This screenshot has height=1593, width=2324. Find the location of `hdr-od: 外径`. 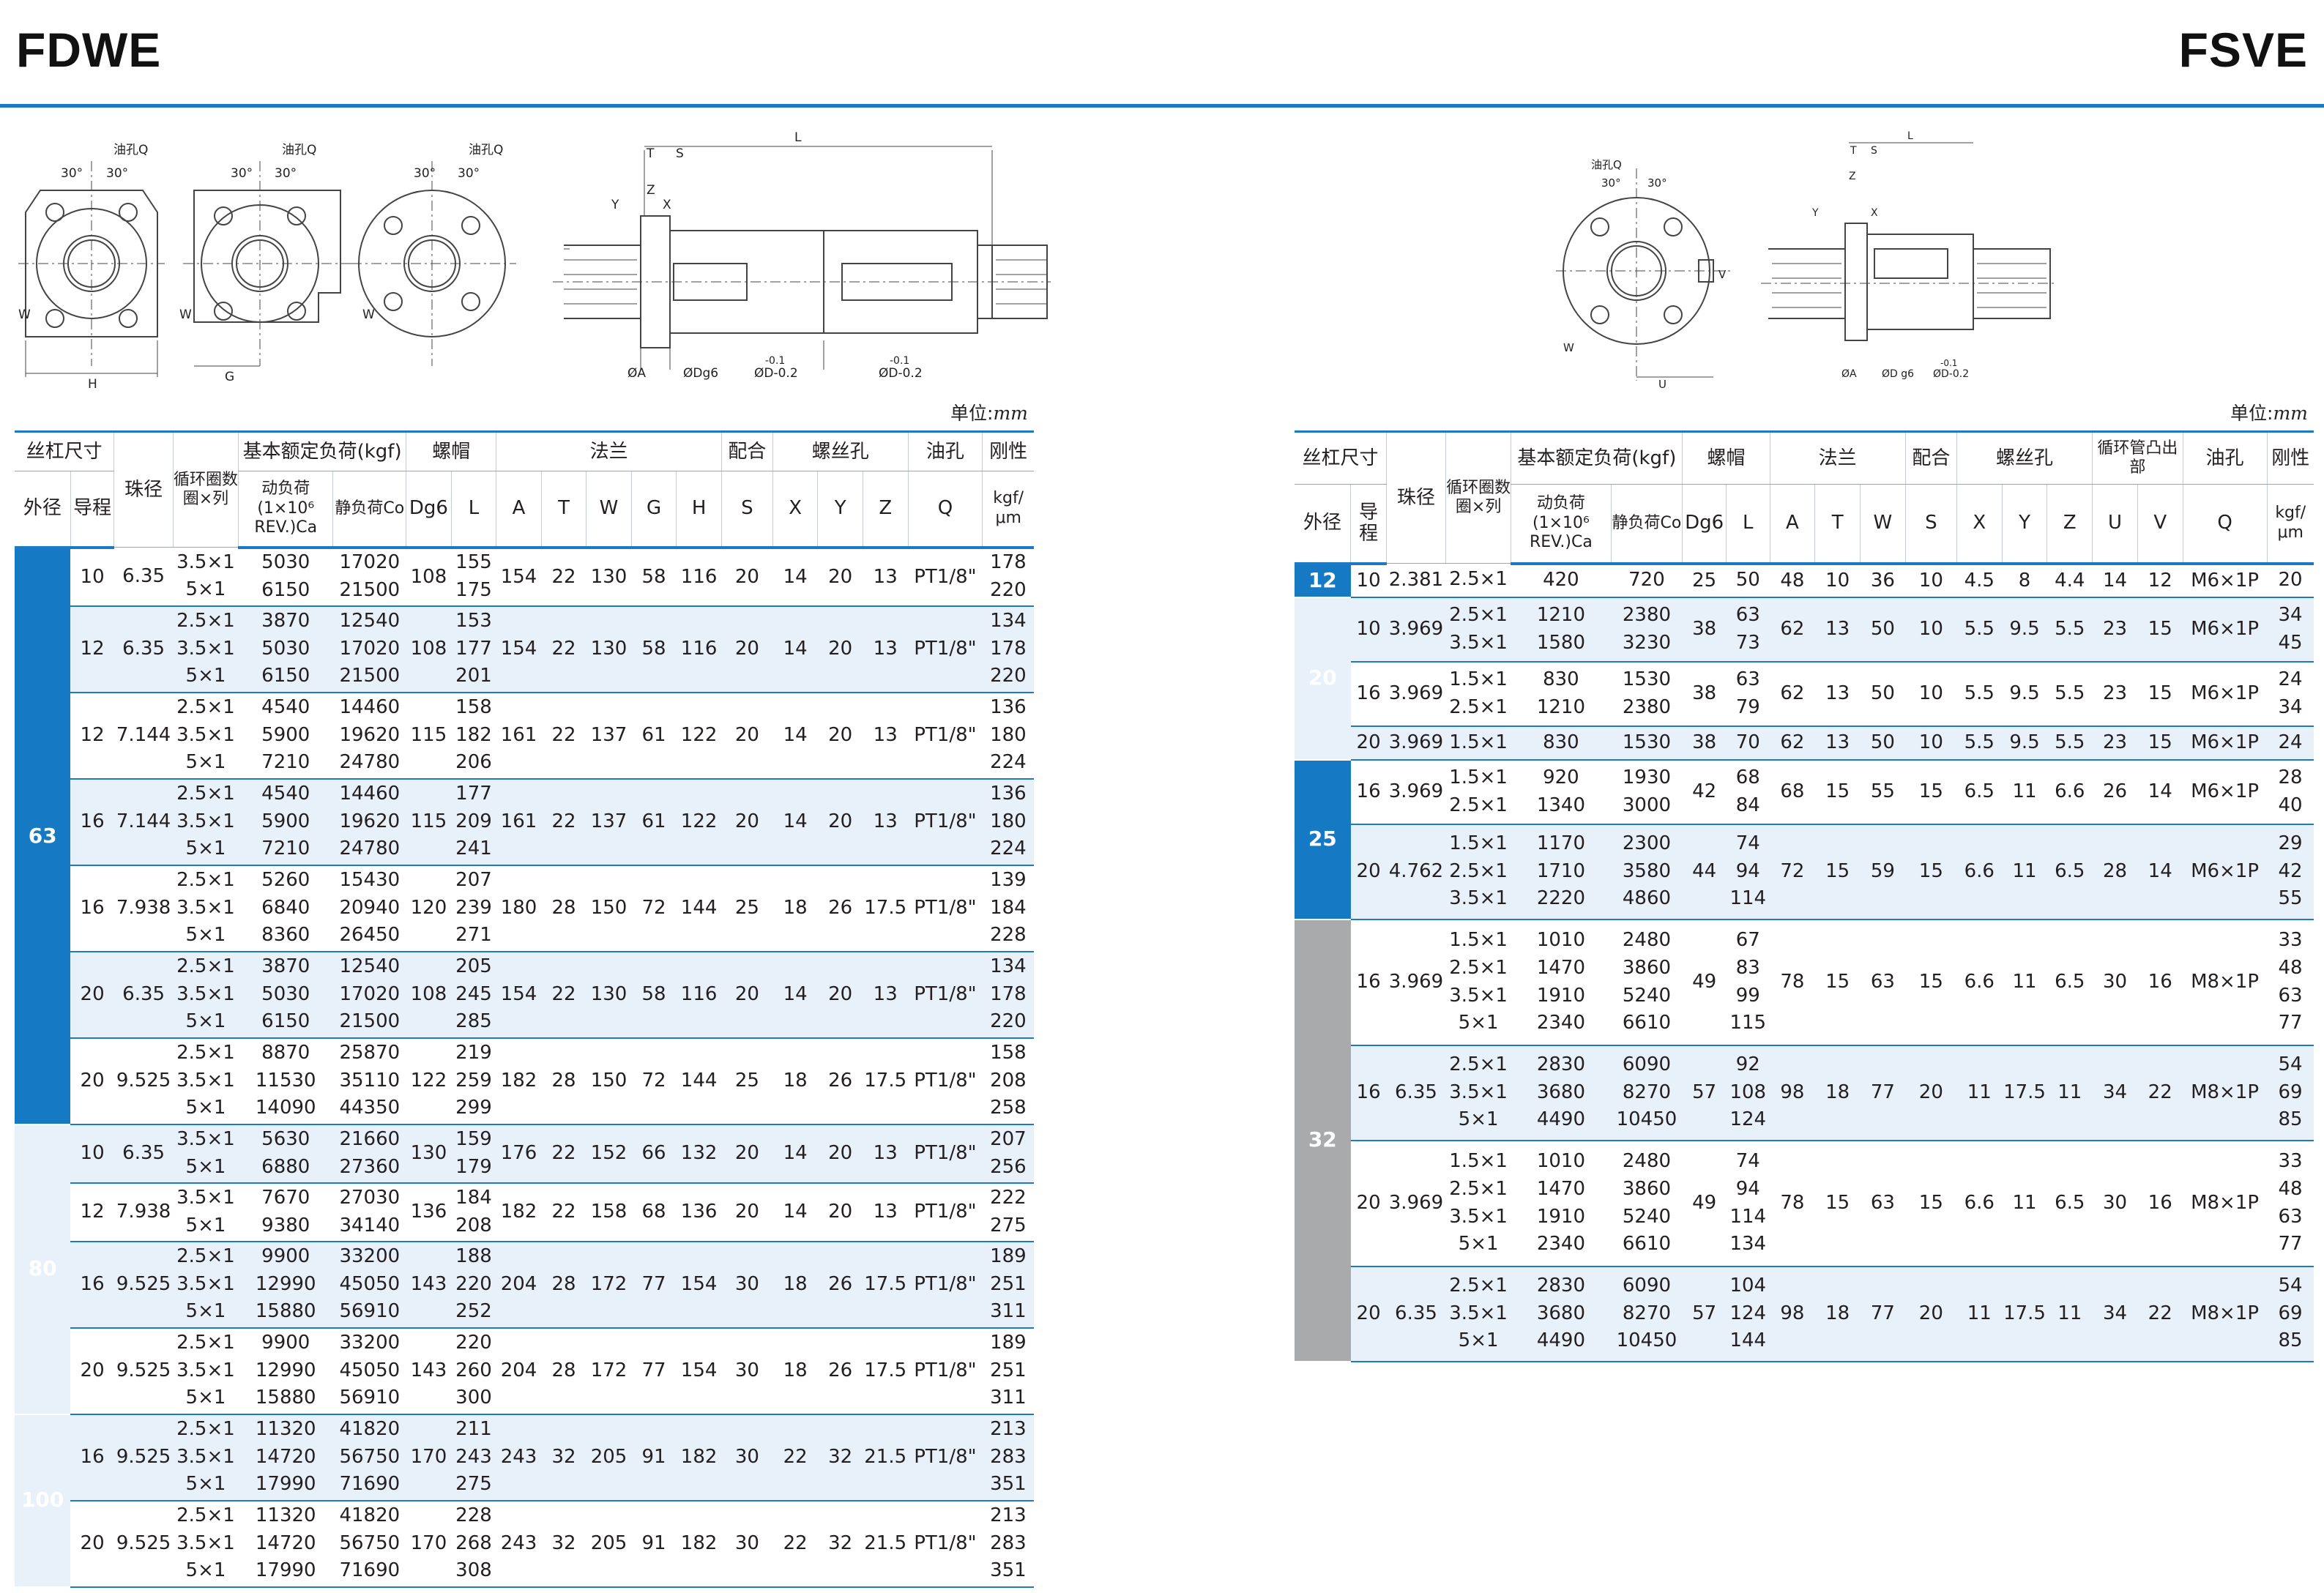

hdr-od: 外径 is located at coordinates (43, 510).